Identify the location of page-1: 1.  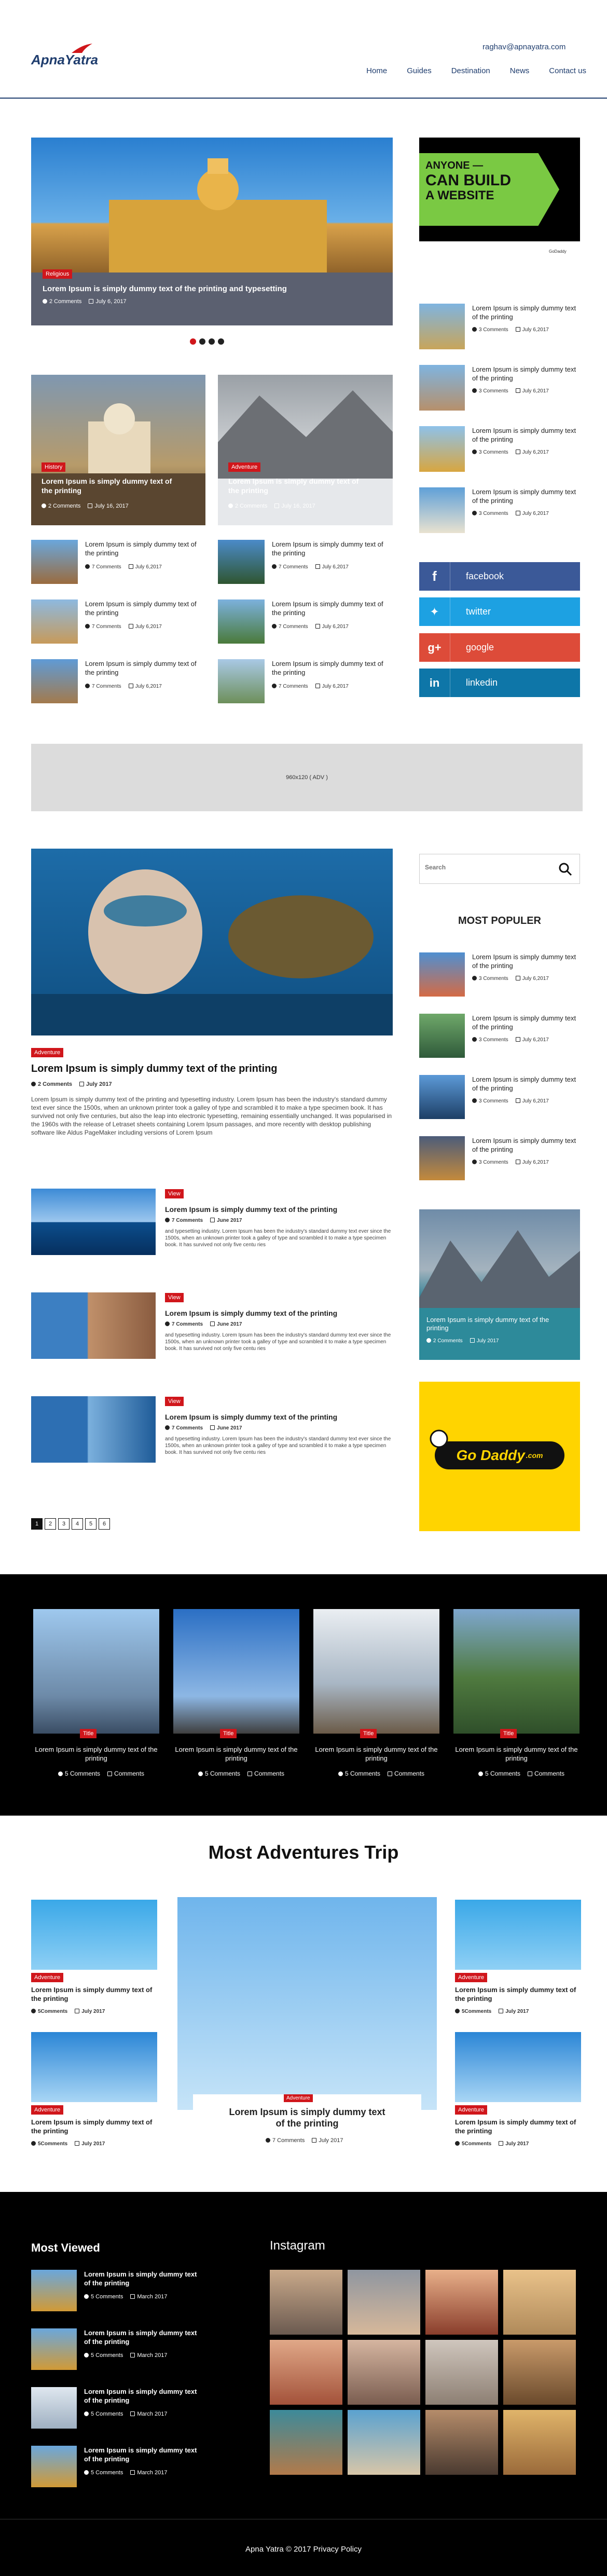
(37, 1524).